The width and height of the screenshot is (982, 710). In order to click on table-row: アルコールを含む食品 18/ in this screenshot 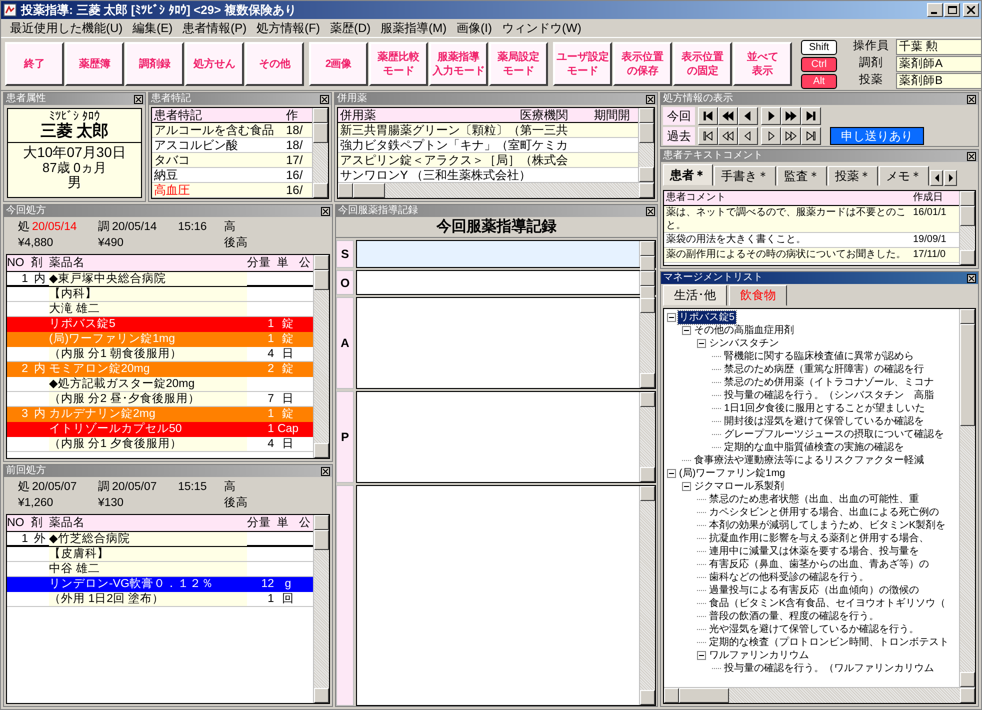, I will do `click(232, 130)`.